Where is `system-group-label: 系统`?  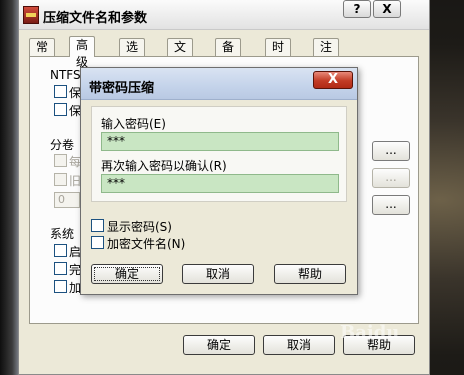
system-group-label: 系统 is located at coordinates (62, 234).